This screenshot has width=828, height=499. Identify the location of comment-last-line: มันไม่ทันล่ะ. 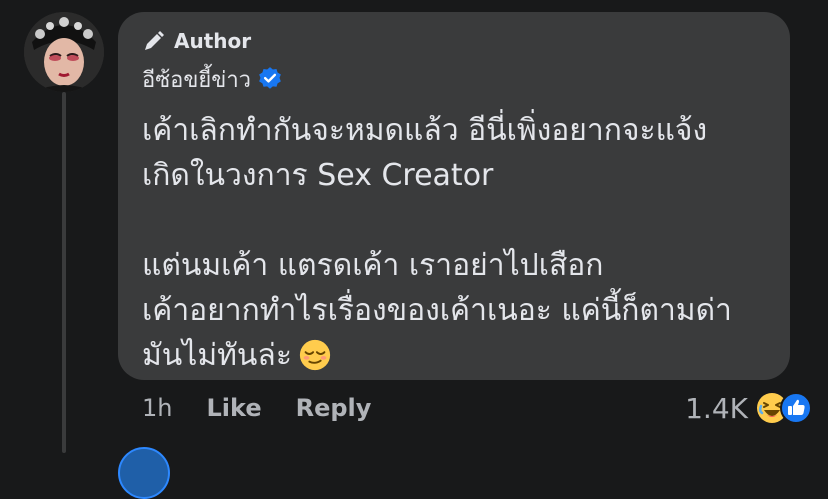
(462, 355).